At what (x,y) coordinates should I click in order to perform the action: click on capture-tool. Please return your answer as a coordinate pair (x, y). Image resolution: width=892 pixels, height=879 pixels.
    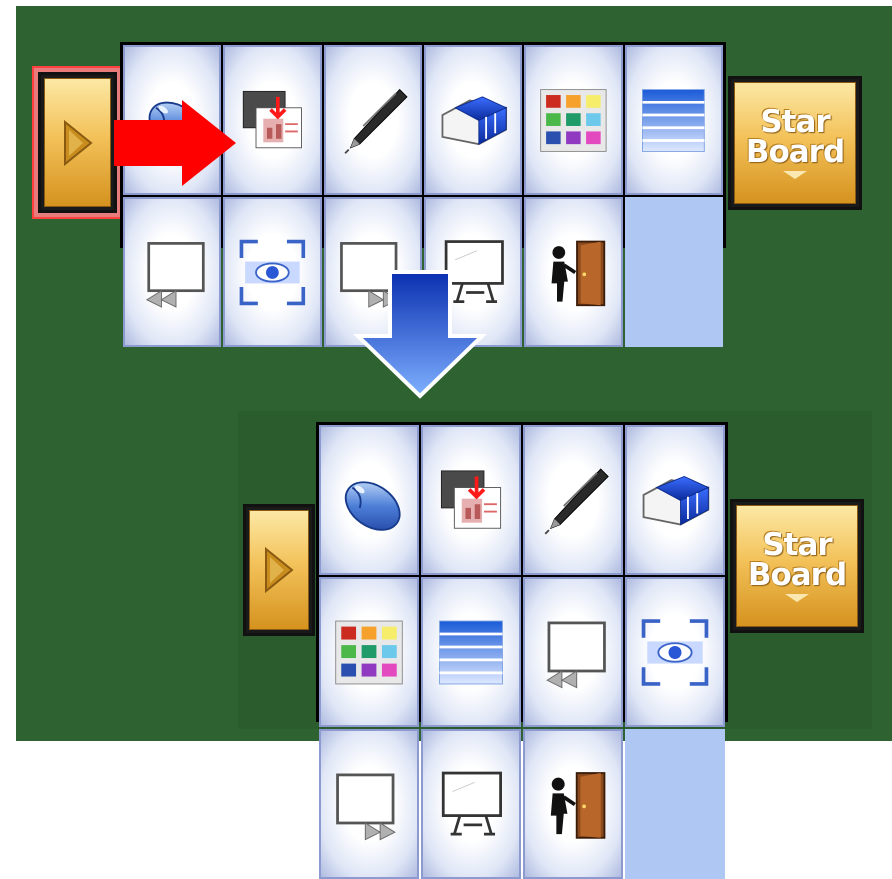
    Looking at the image, I should click on (471, 500).